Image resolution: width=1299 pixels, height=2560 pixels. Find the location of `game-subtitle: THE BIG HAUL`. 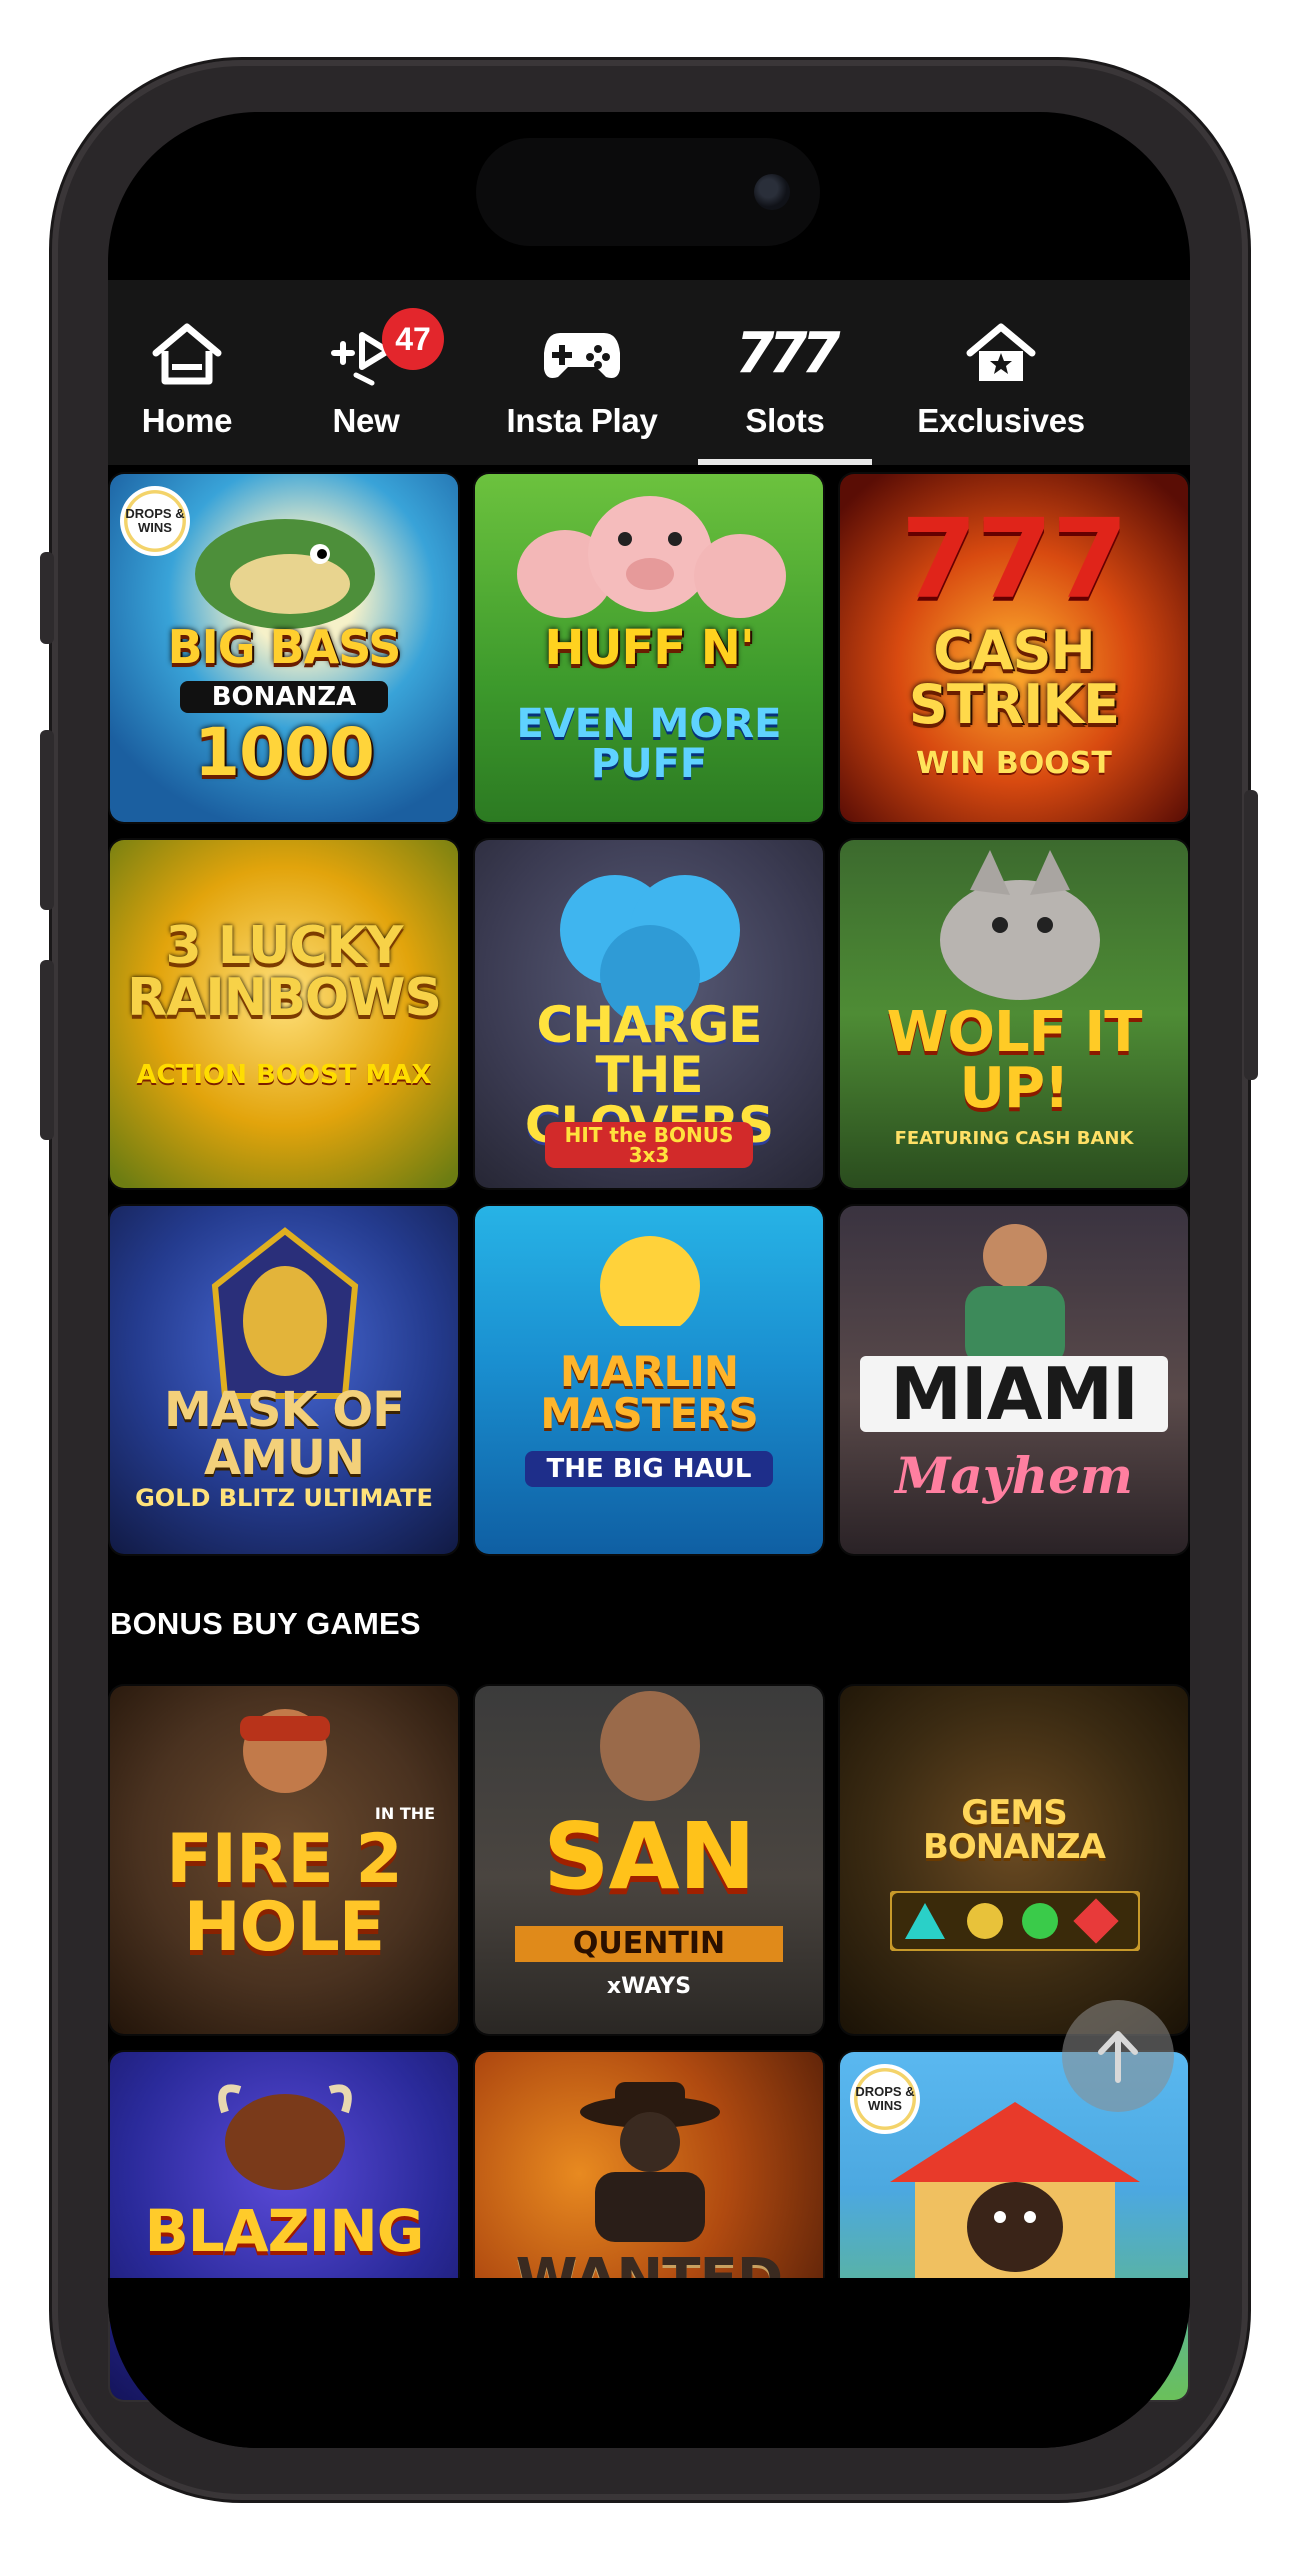

game-subtitle: THE BIG HAUL is located at coordinates (649, 1469).